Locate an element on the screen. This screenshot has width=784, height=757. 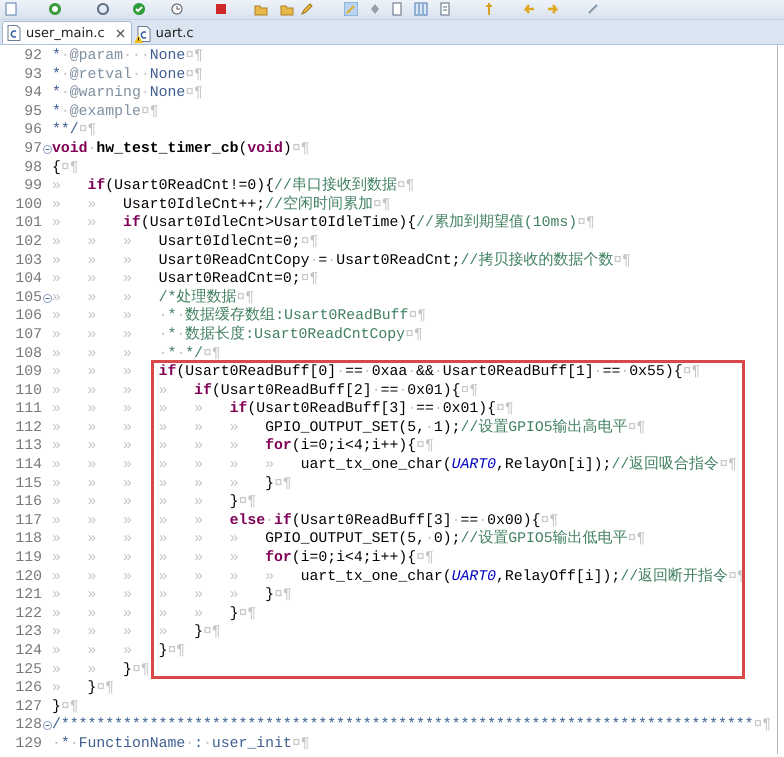
line-number: 124 is located at coordinates (28, 651).